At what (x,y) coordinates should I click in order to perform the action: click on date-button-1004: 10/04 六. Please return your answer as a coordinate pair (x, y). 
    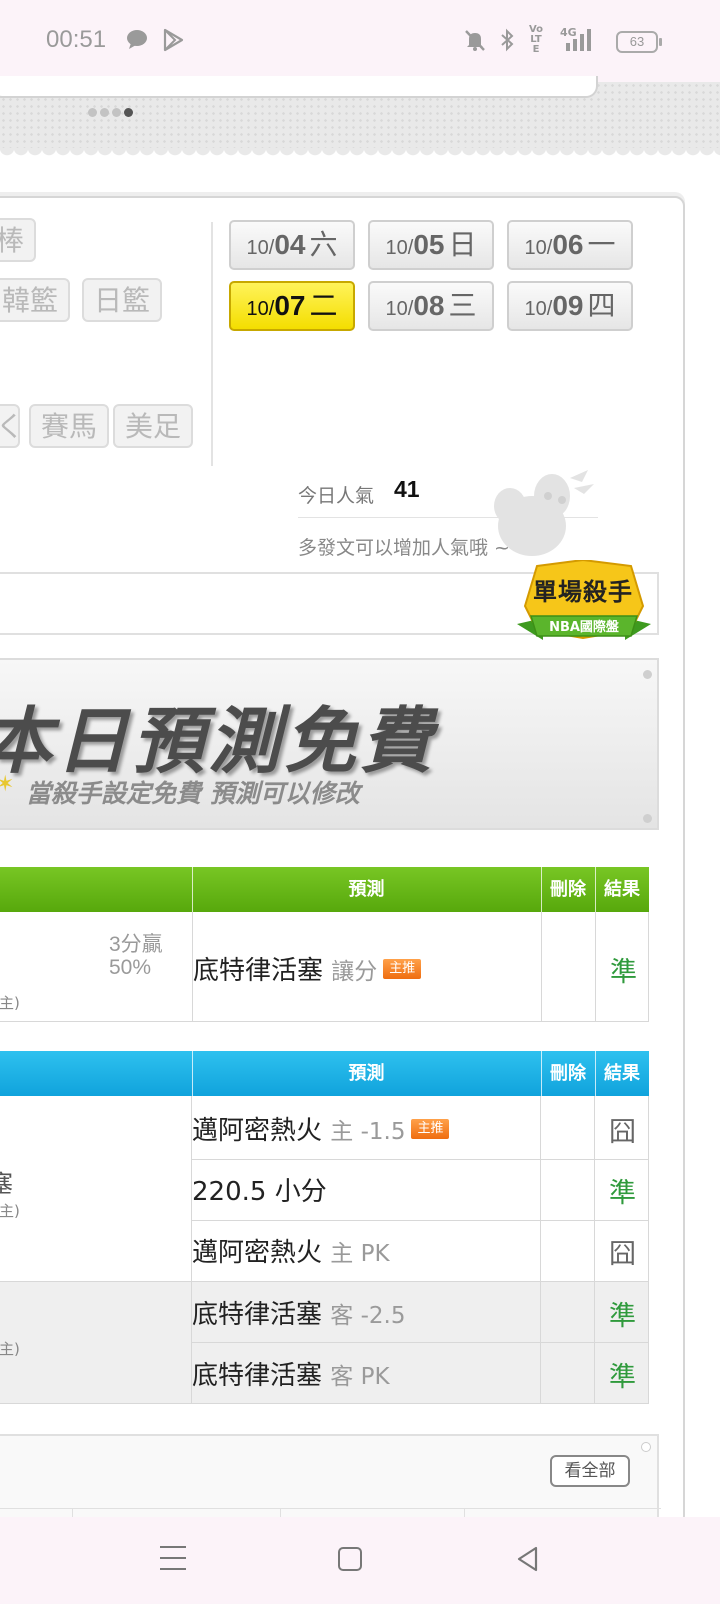
    Looking at the image, I should click on (292, 245).